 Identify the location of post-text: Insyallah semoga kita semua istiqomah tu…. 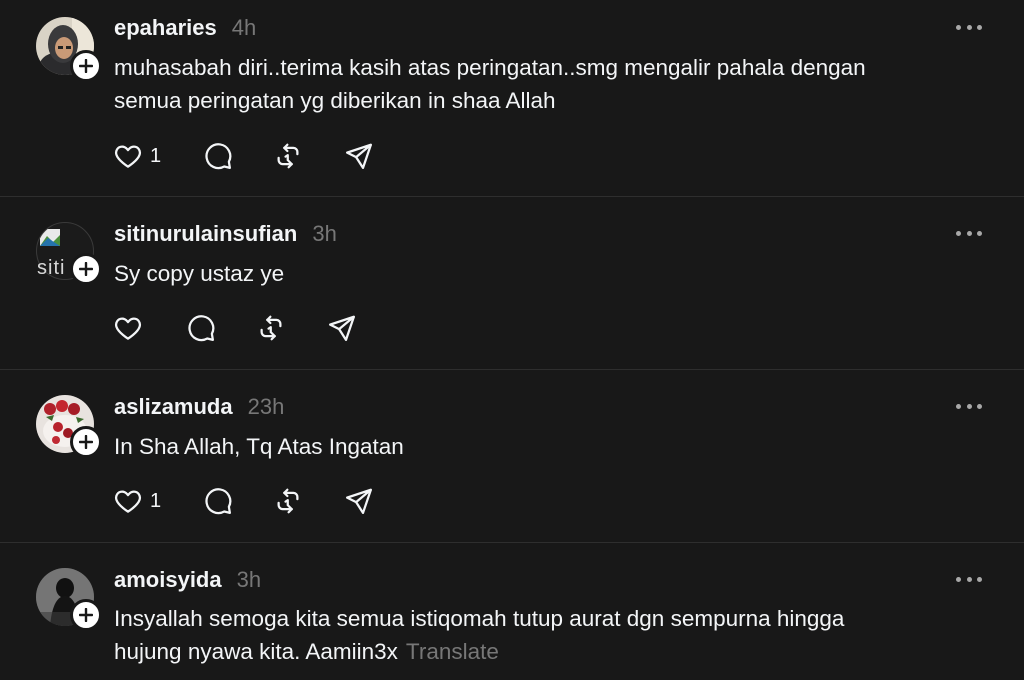
(554, 635).